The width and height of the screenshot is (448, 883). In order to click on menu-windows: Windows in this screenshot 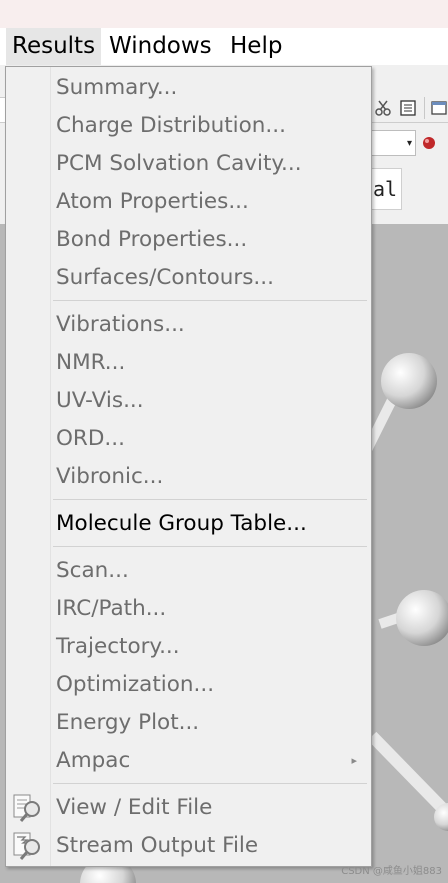, I will do `click(160, 46)`.